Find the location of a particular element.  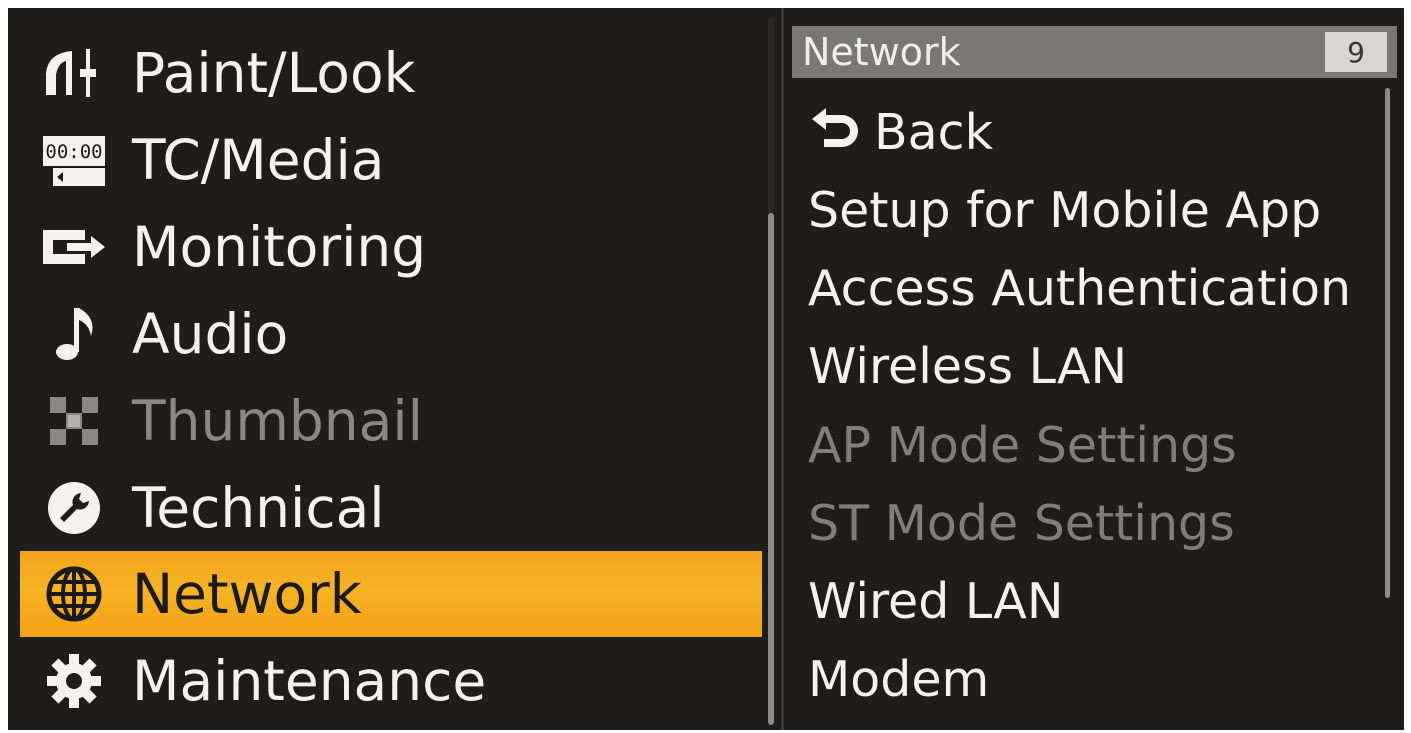

page-number-badge: 9 is located at coordinates (1356, 52).